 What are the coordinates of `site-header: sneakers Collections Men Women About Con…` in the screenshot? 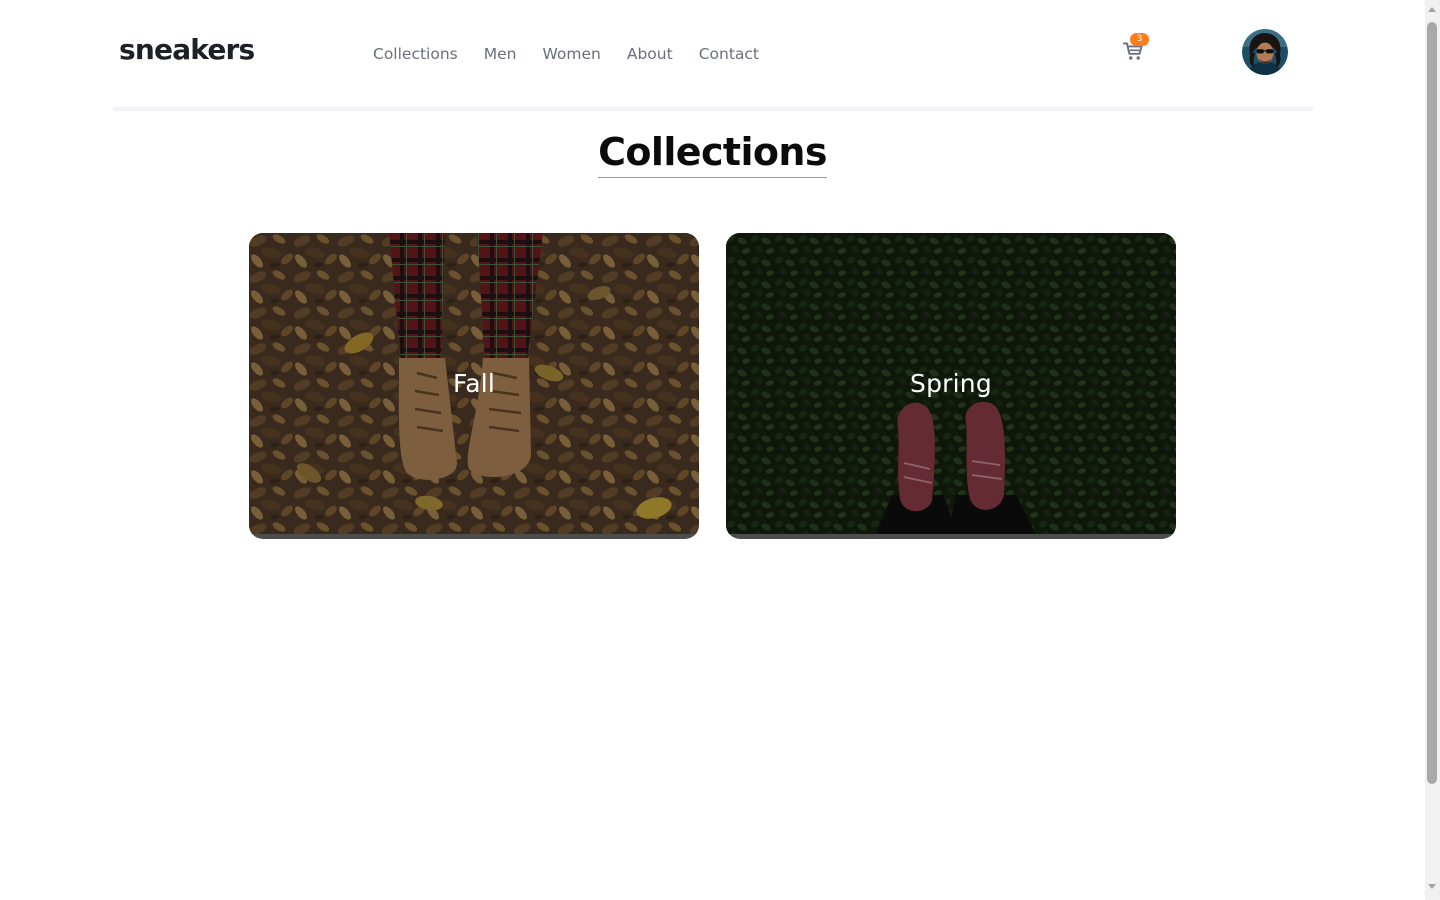 It's located at (713, 55).